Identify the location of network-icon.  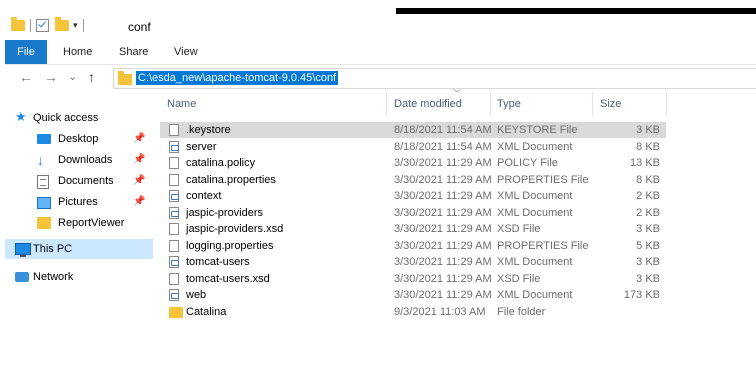
(22, 277).